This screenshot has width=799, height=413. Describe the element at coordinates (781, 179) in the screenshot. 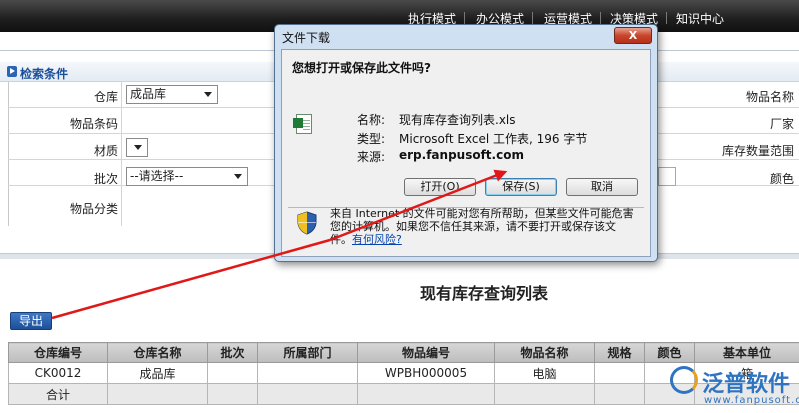

I see `color-label: 颜色` at that location.